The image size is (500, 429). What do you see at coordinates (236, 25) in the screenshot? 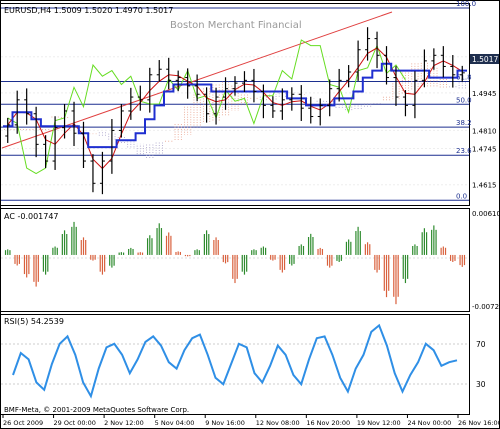
I see `watermark-text: Boston Merchant Financial` at bounding box center [236, 25].